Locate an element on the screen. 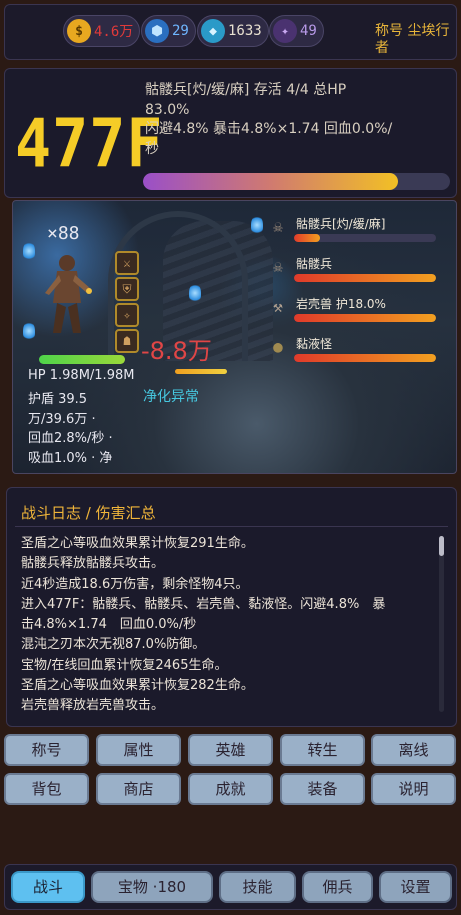 Image resolution: width=461 pixels, height=915 pixels. gem-icon: ✧ is located at coordinates (127, 315).